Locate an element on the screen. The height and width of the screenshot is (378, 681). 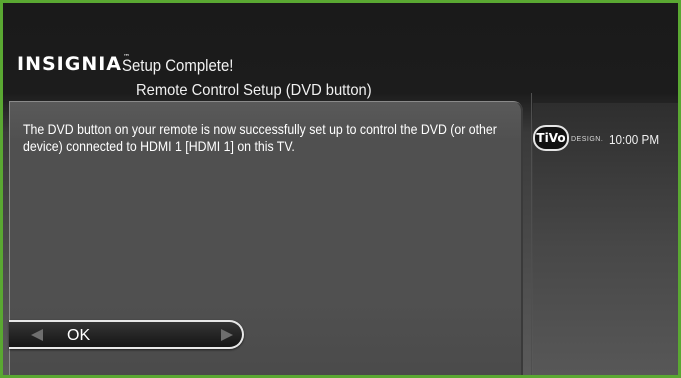
ok-button: OK is located at coordinates (126, 334).